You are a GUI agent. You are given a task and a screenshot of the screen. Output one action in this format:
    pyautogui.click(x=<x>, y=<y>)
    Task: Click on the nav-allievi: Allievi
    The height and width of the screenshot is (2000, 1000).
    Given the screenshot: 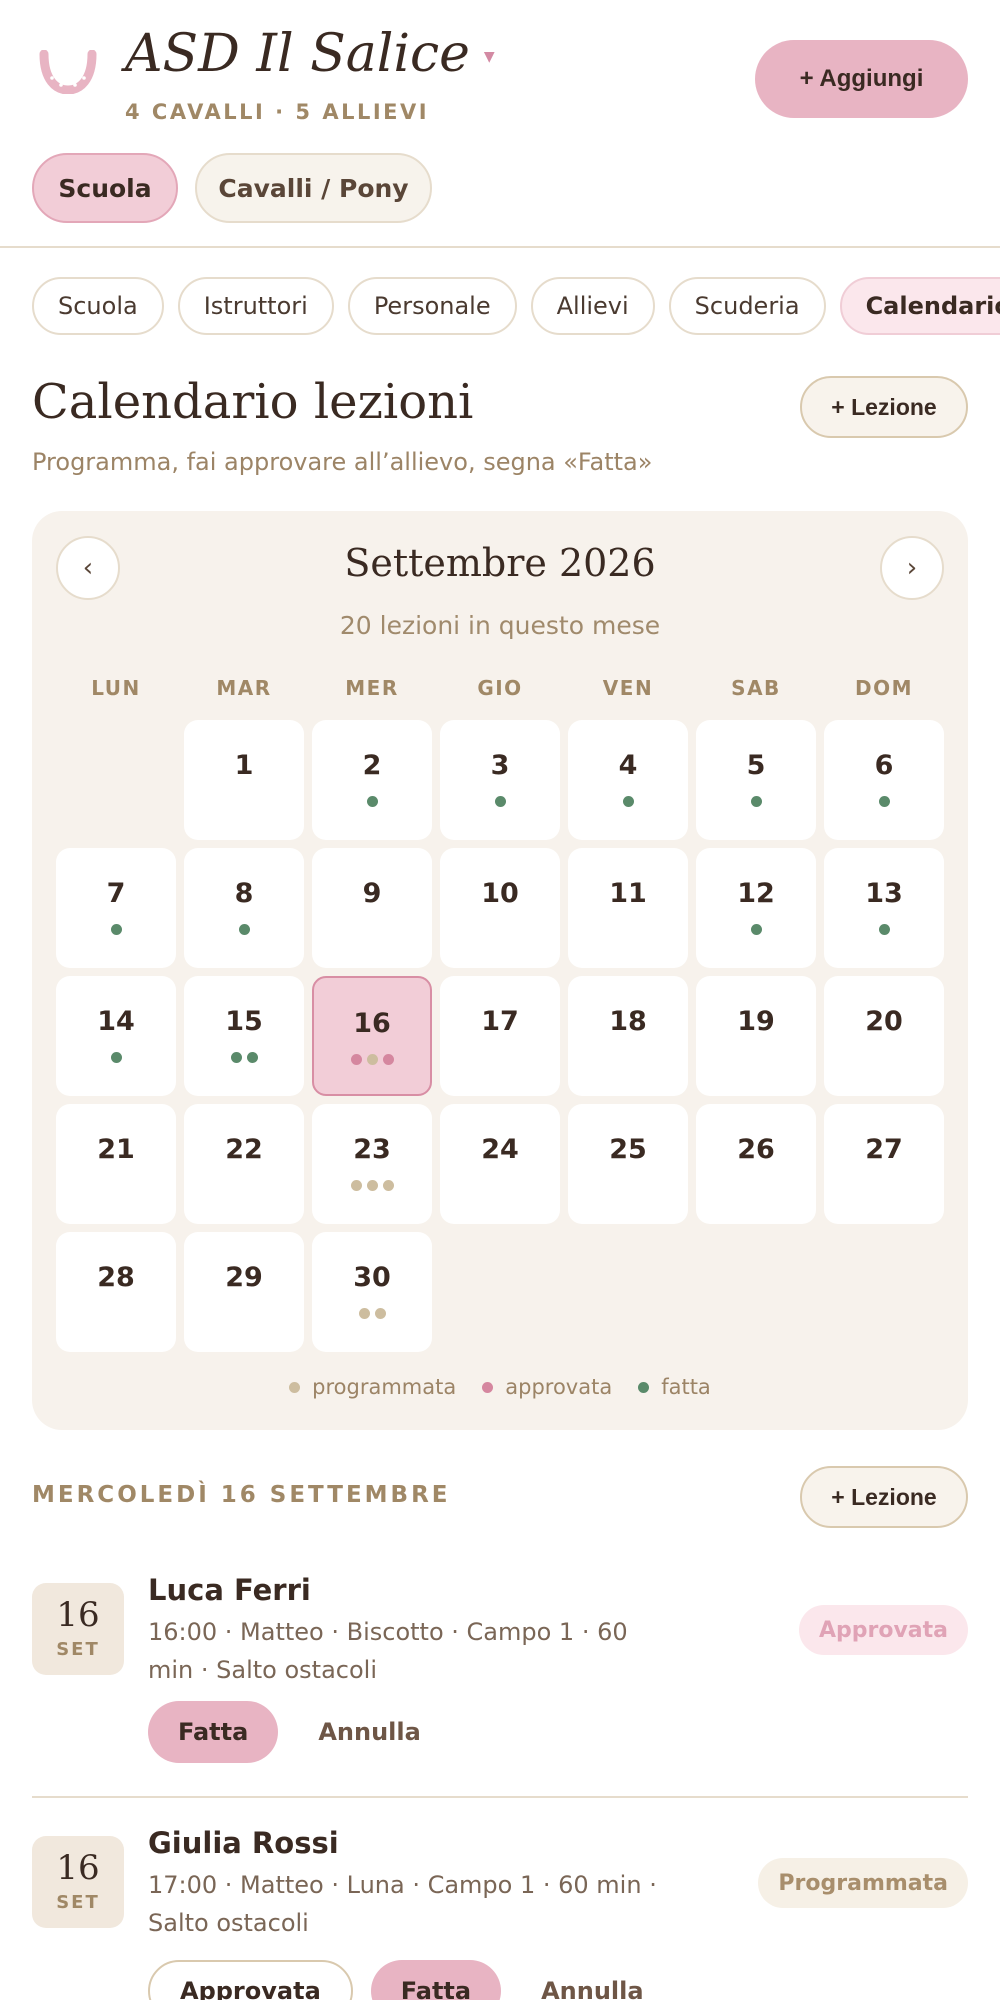 What is the action you would take?
    pyautogui.click(x=592, y=306)
    